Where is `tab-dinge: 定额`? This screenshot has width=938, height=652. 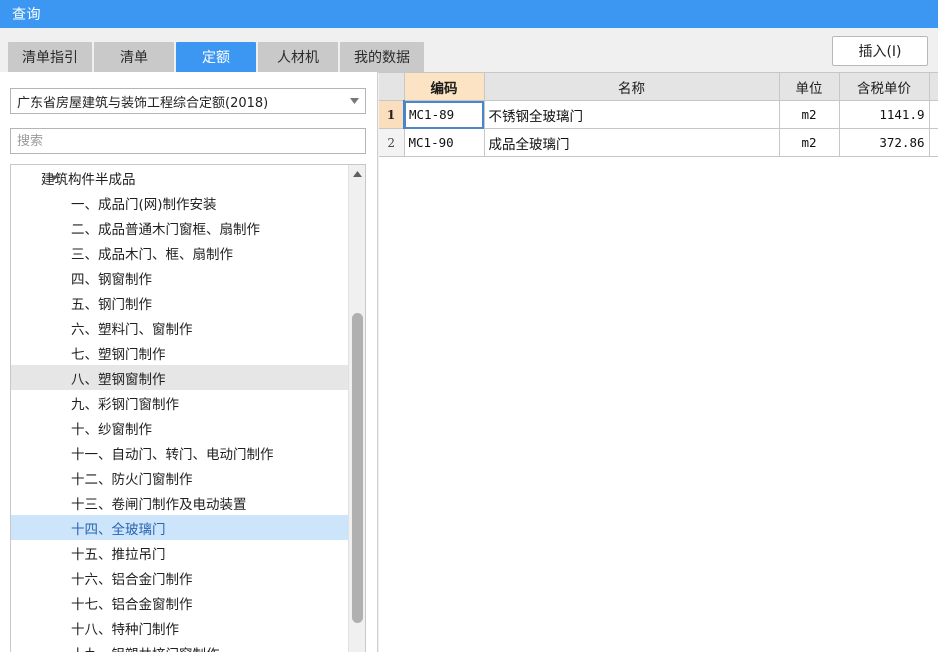
tab-dinge: 定额 is located at coordinates (216, 57).